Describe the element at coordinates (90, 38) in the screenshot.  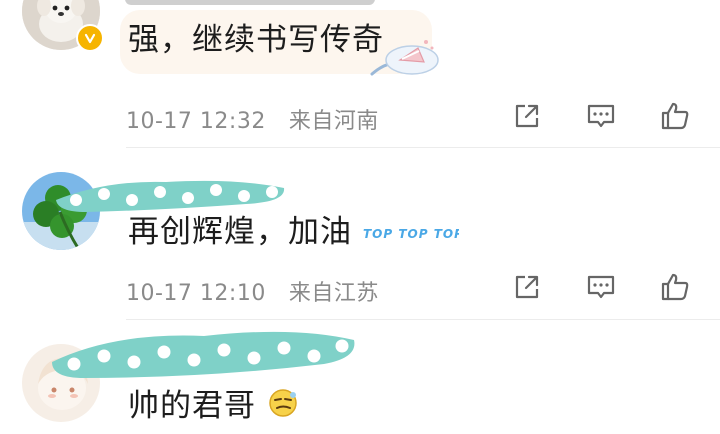
I see `verified-badge-icon` at that location.